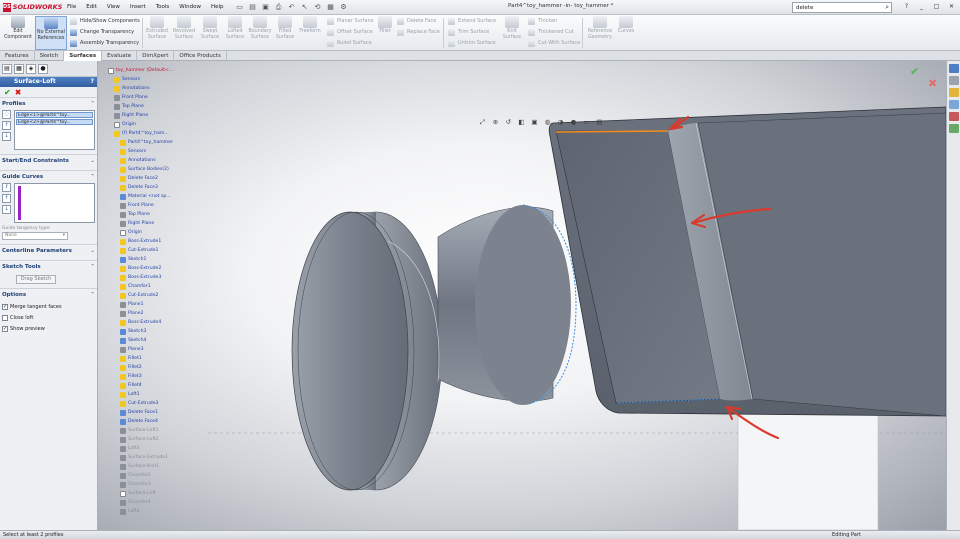 This screenshot has height=539, width=960. I want to click on tree-item: Loft4, so click(153, 511).